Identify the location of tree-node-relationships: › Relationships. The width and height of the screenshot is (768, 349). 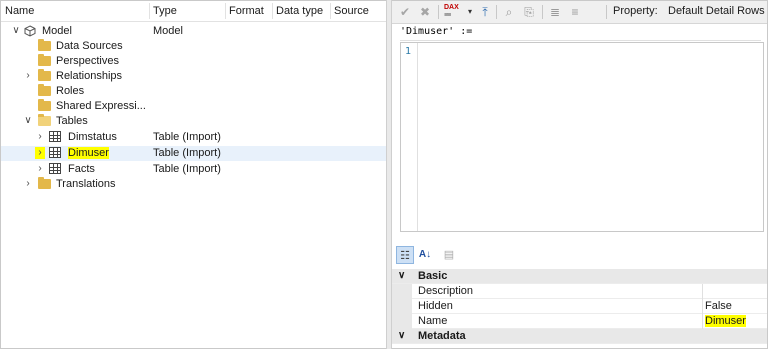
(193, 76).